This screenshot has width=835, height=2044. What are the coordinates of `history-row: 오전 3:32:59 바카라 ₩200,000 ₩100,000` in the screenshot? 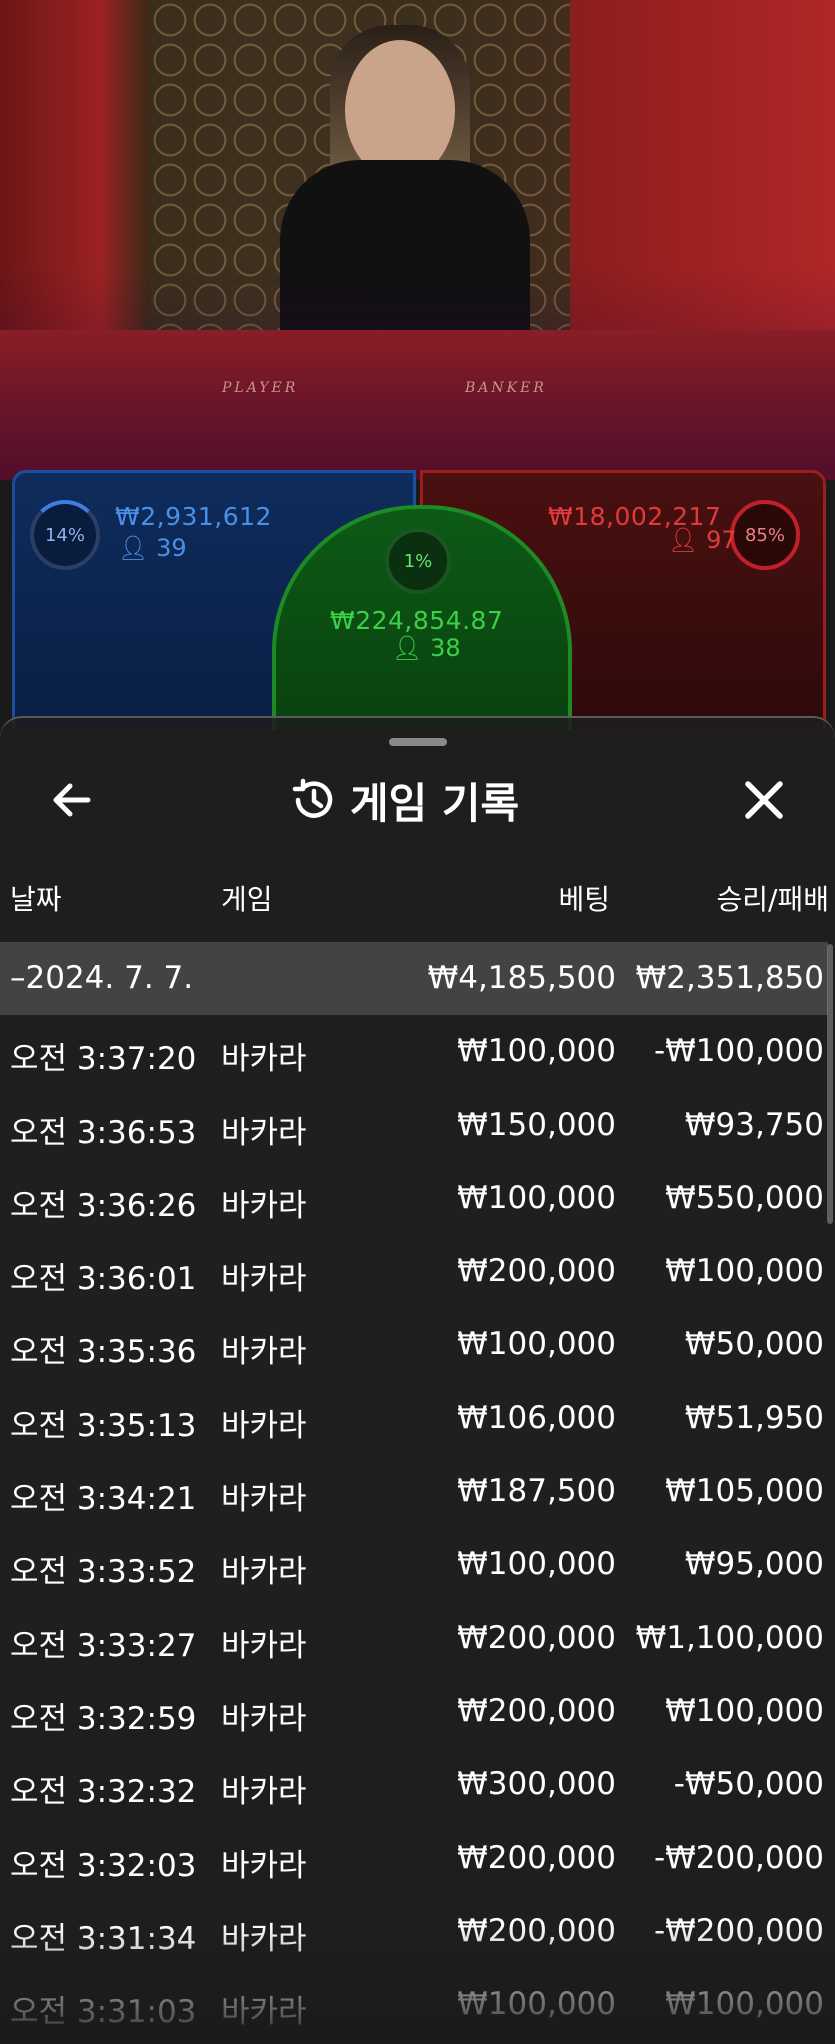 It's located at (414, 1711).